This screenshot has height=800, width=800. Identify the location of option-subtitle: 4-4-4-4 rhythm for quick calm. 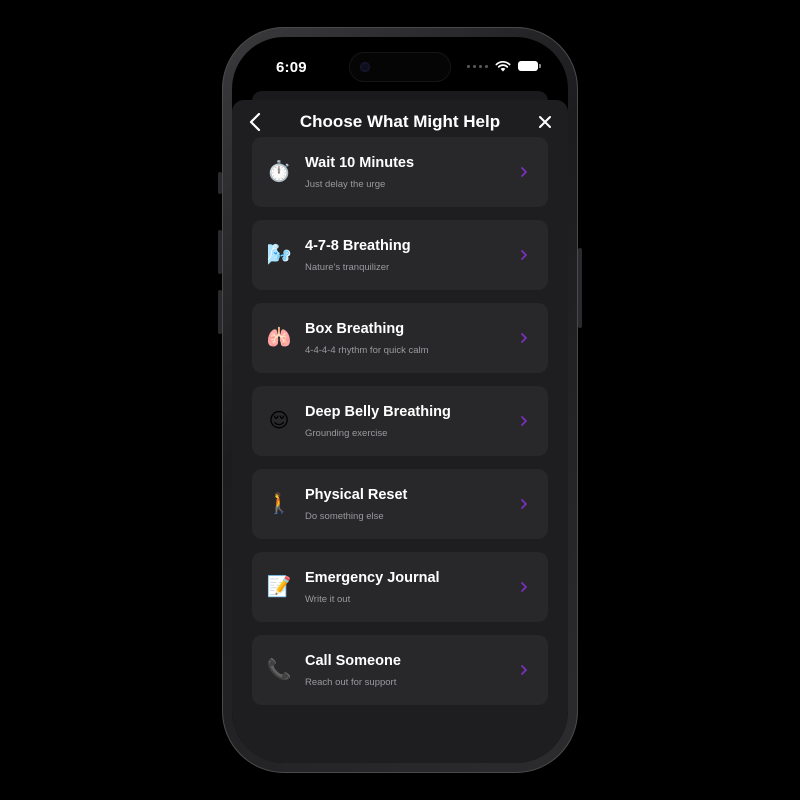
(367, 350).